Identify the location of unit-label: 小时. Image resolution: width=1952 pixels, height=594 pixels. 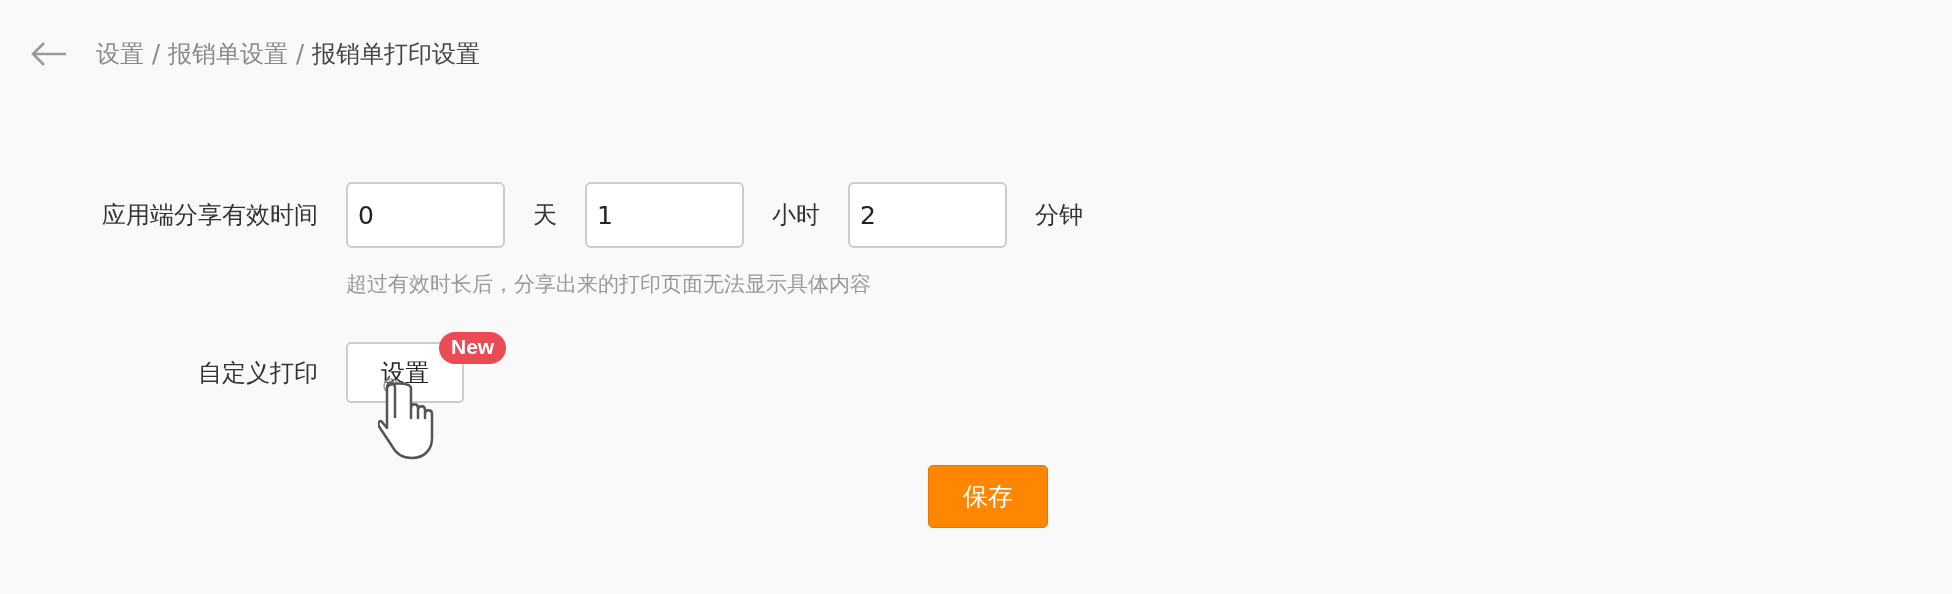
(796, 215).